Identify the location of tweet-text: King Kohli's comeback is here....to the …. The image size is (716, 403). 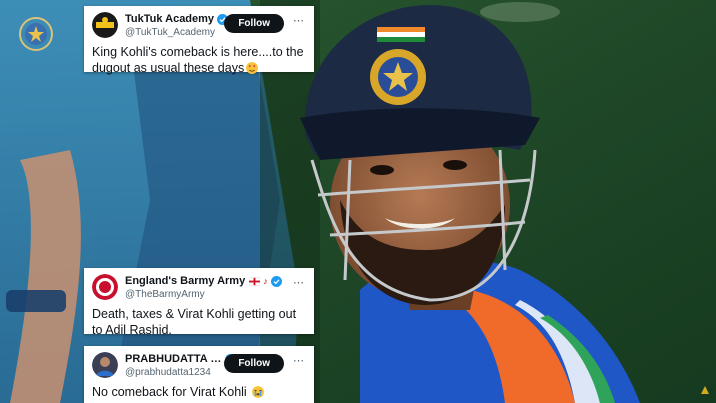
(198, 60).